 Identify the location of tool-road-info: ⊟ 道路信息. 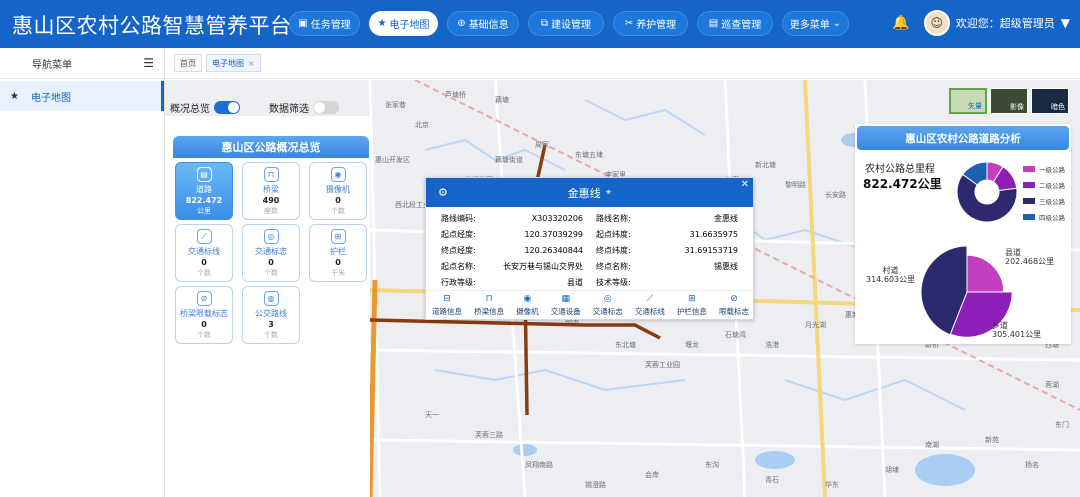
(447, 307).